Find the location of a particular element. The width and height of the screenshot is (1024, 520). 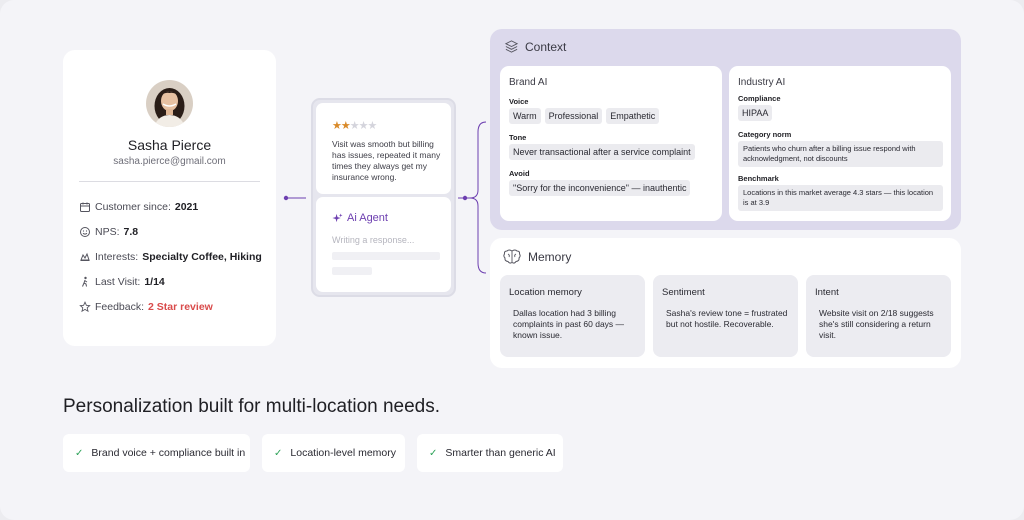

compliance-chip: HIPAA is located at coordinates (755, 113).